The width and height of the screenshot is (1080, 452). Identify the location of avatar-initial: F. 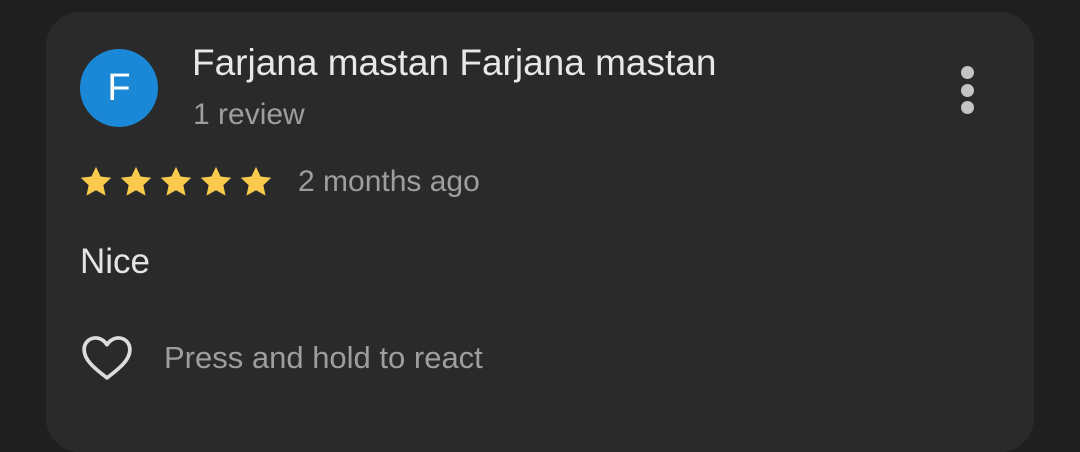
(119, 87).